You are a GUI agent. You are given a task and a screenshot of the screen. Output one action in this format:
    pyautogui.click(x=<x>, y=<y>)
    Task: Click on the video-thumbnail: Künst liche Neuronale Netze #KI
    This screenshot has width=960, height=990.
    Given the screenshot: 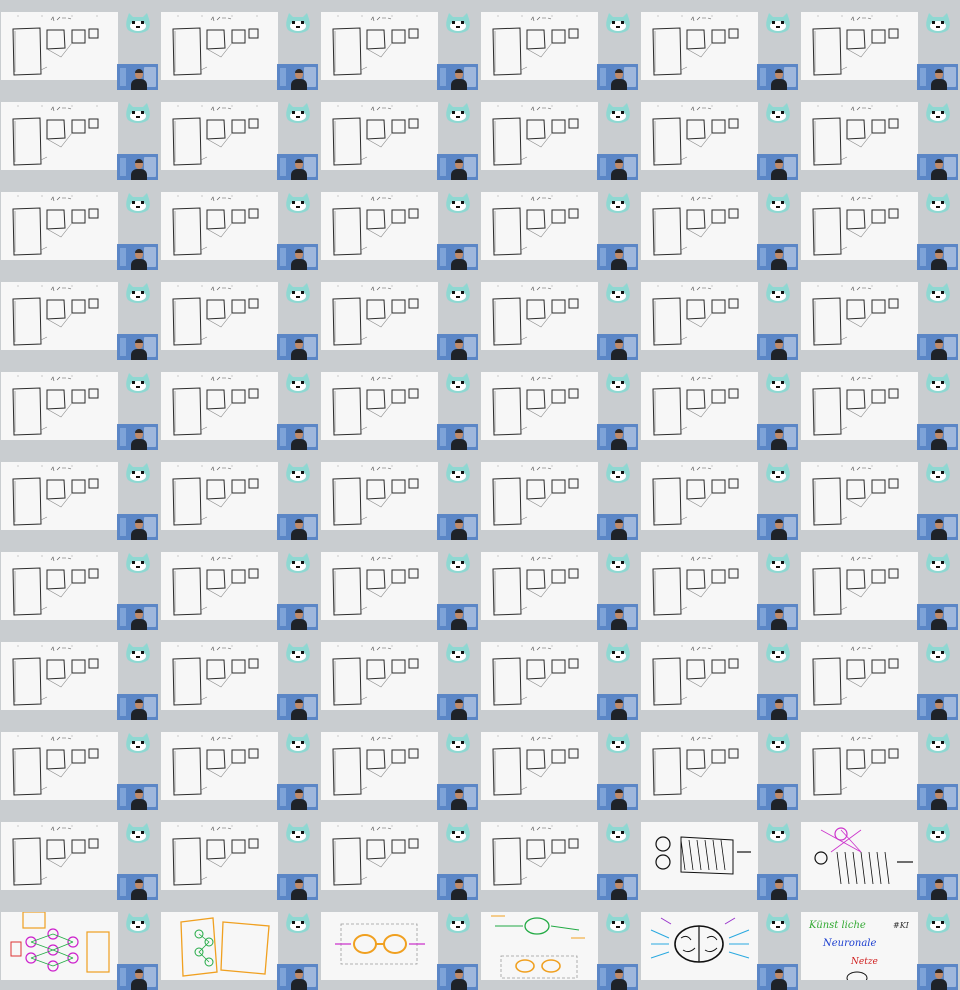 What is the action you would take?
    pyautogui.click(x=880, y=945)
    